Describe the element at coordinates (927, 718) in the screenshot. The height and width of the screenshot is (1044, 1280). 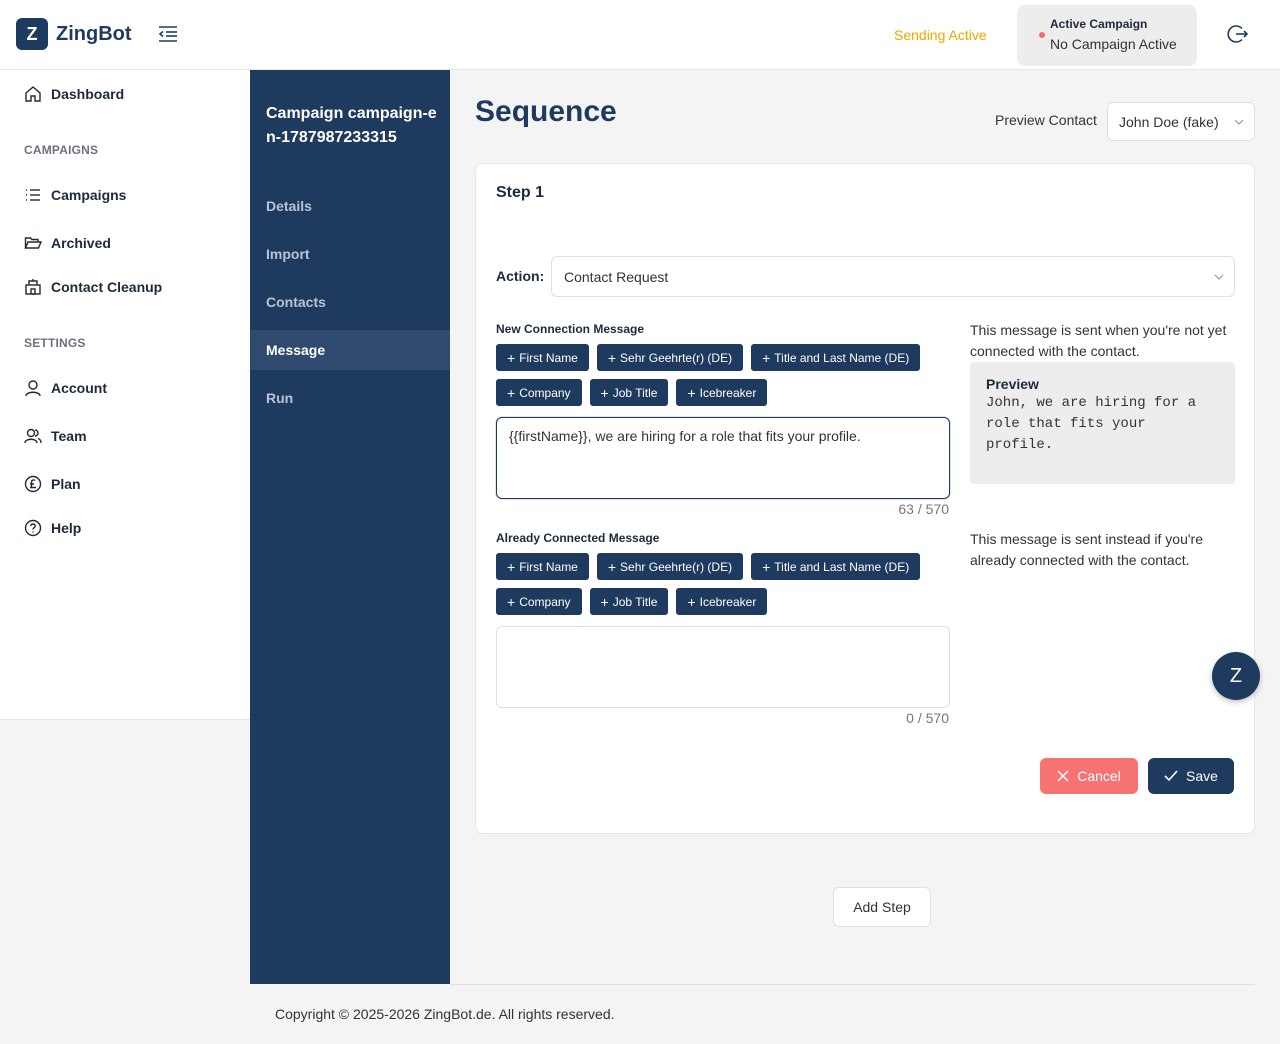
I see `already-connected-counter: 0 / 570` at that location.